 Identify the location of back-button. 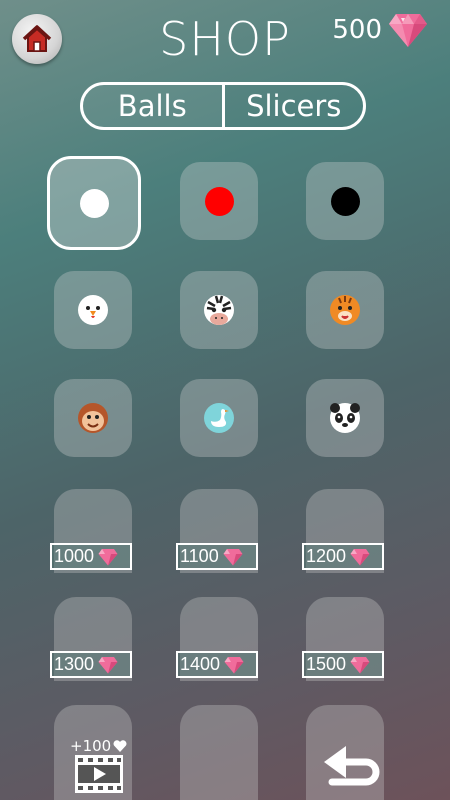
(351, 769).